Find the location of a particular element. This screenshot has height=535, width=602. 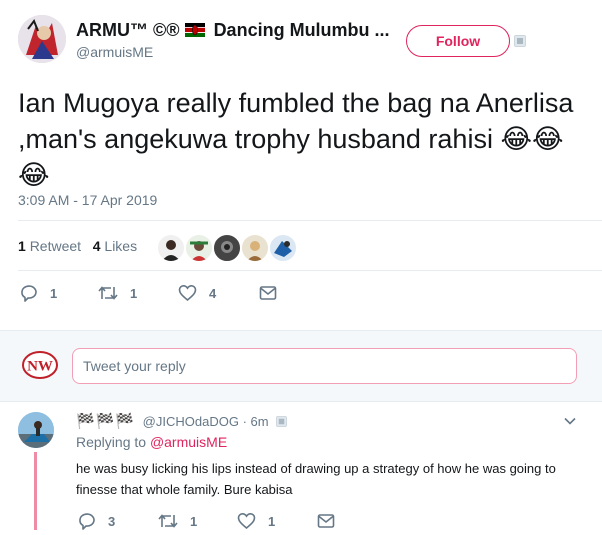

replying-to-link: @armuisME is located at coordinates (188, 442).